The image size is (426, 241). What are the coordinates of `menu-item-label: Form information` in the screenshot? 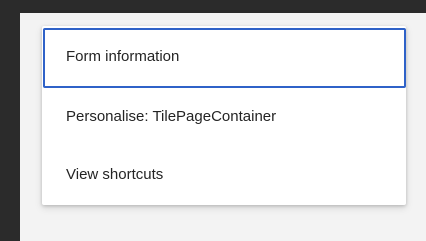 It's located at (123, 56).